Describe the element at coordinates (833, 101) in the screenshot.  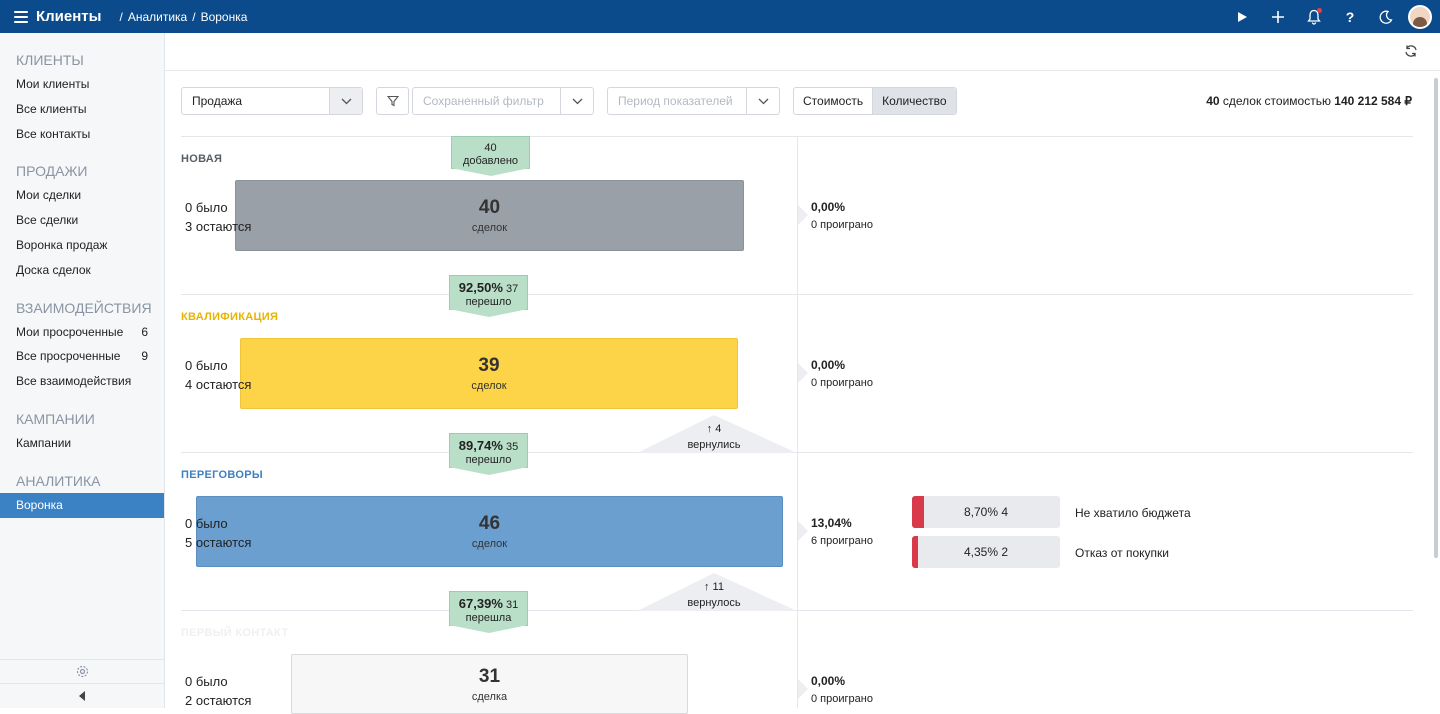
I see `toggle-cost: Стоимость` at that location.